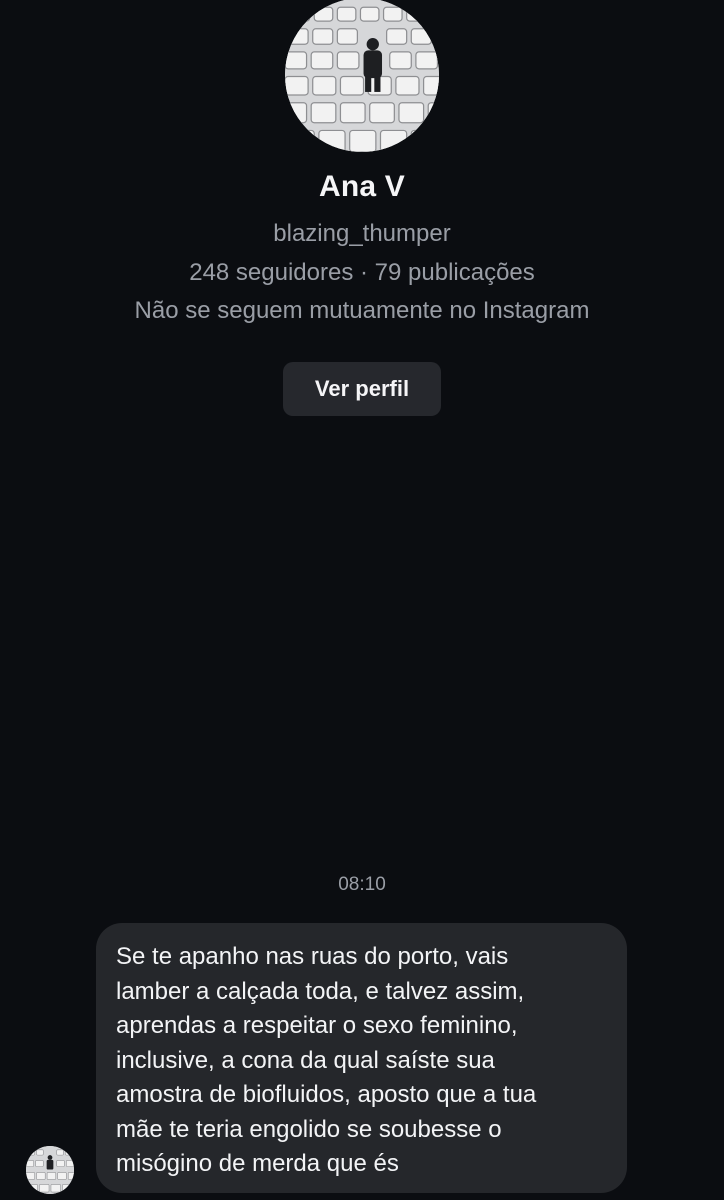 This screenshot has height=1200, width=724. What do you see at coordinates (317, 1025) in the screenshot?
I see `message-text-line: aprendas a respeitar o sexo feminino,` at bounding box center [317, 1025].